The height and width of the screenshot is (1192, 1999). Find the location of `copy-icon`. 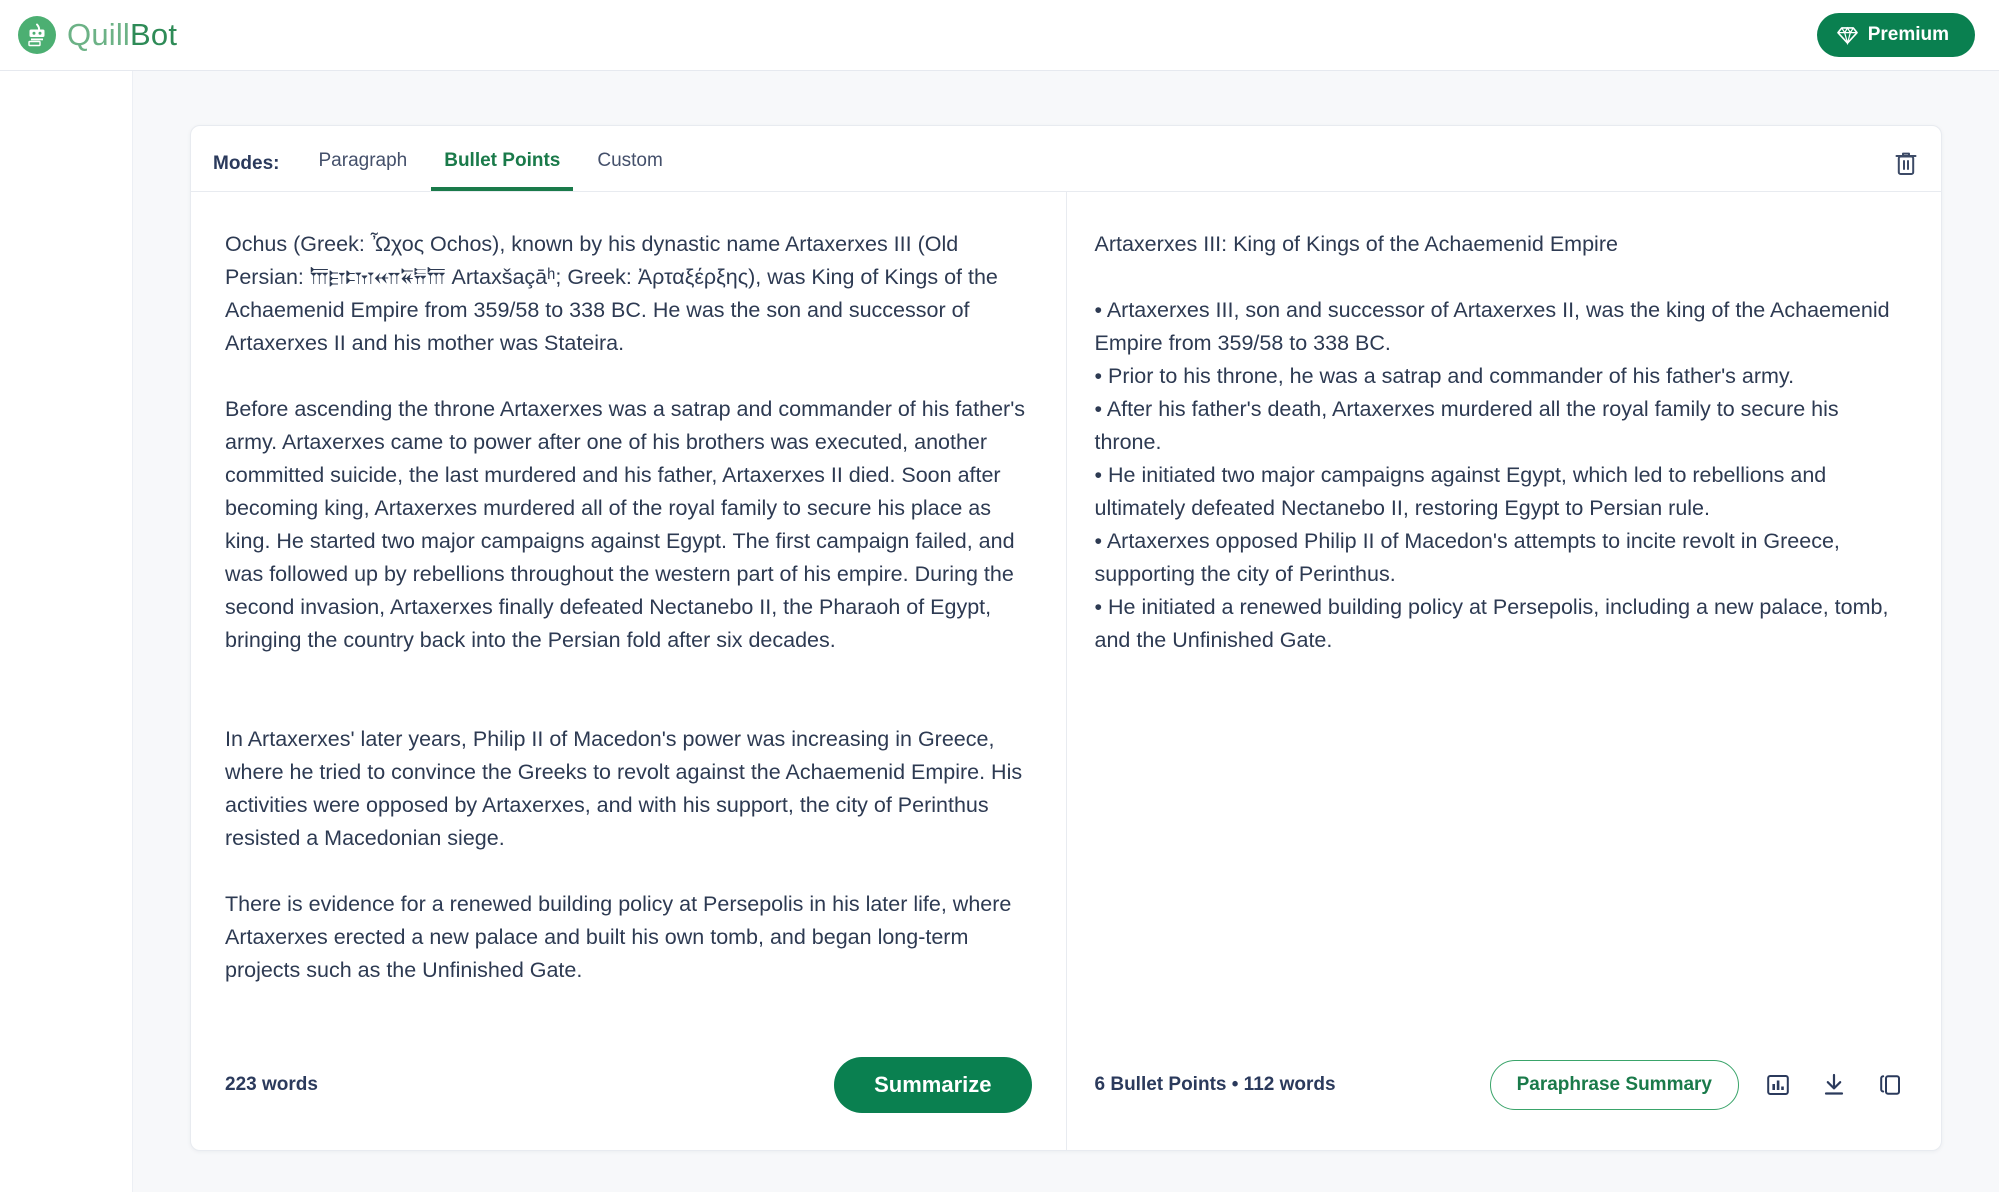

copy-icon is located at coordinates (1890, 1088).